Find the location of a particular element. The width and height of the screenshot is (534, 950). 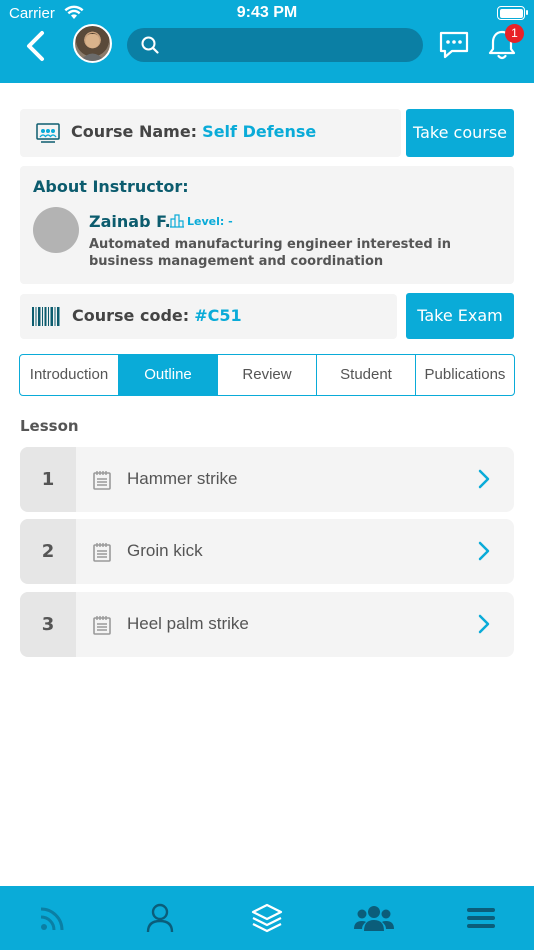

tab-student: Student is located at coordinates (366, 375).